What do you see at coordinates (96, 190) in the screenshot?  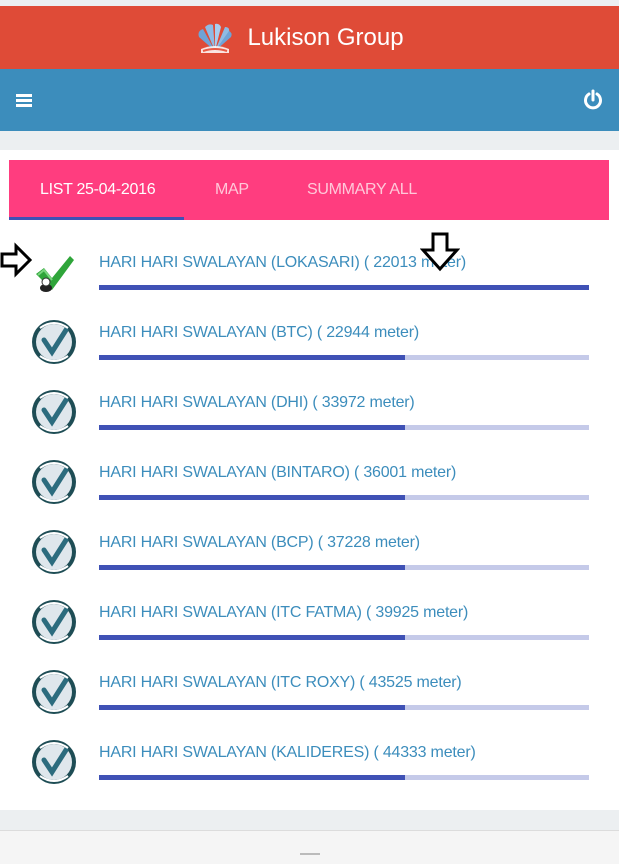 I see `tab-list: LIST 25-04-2016` at bounding box center [96, 190].